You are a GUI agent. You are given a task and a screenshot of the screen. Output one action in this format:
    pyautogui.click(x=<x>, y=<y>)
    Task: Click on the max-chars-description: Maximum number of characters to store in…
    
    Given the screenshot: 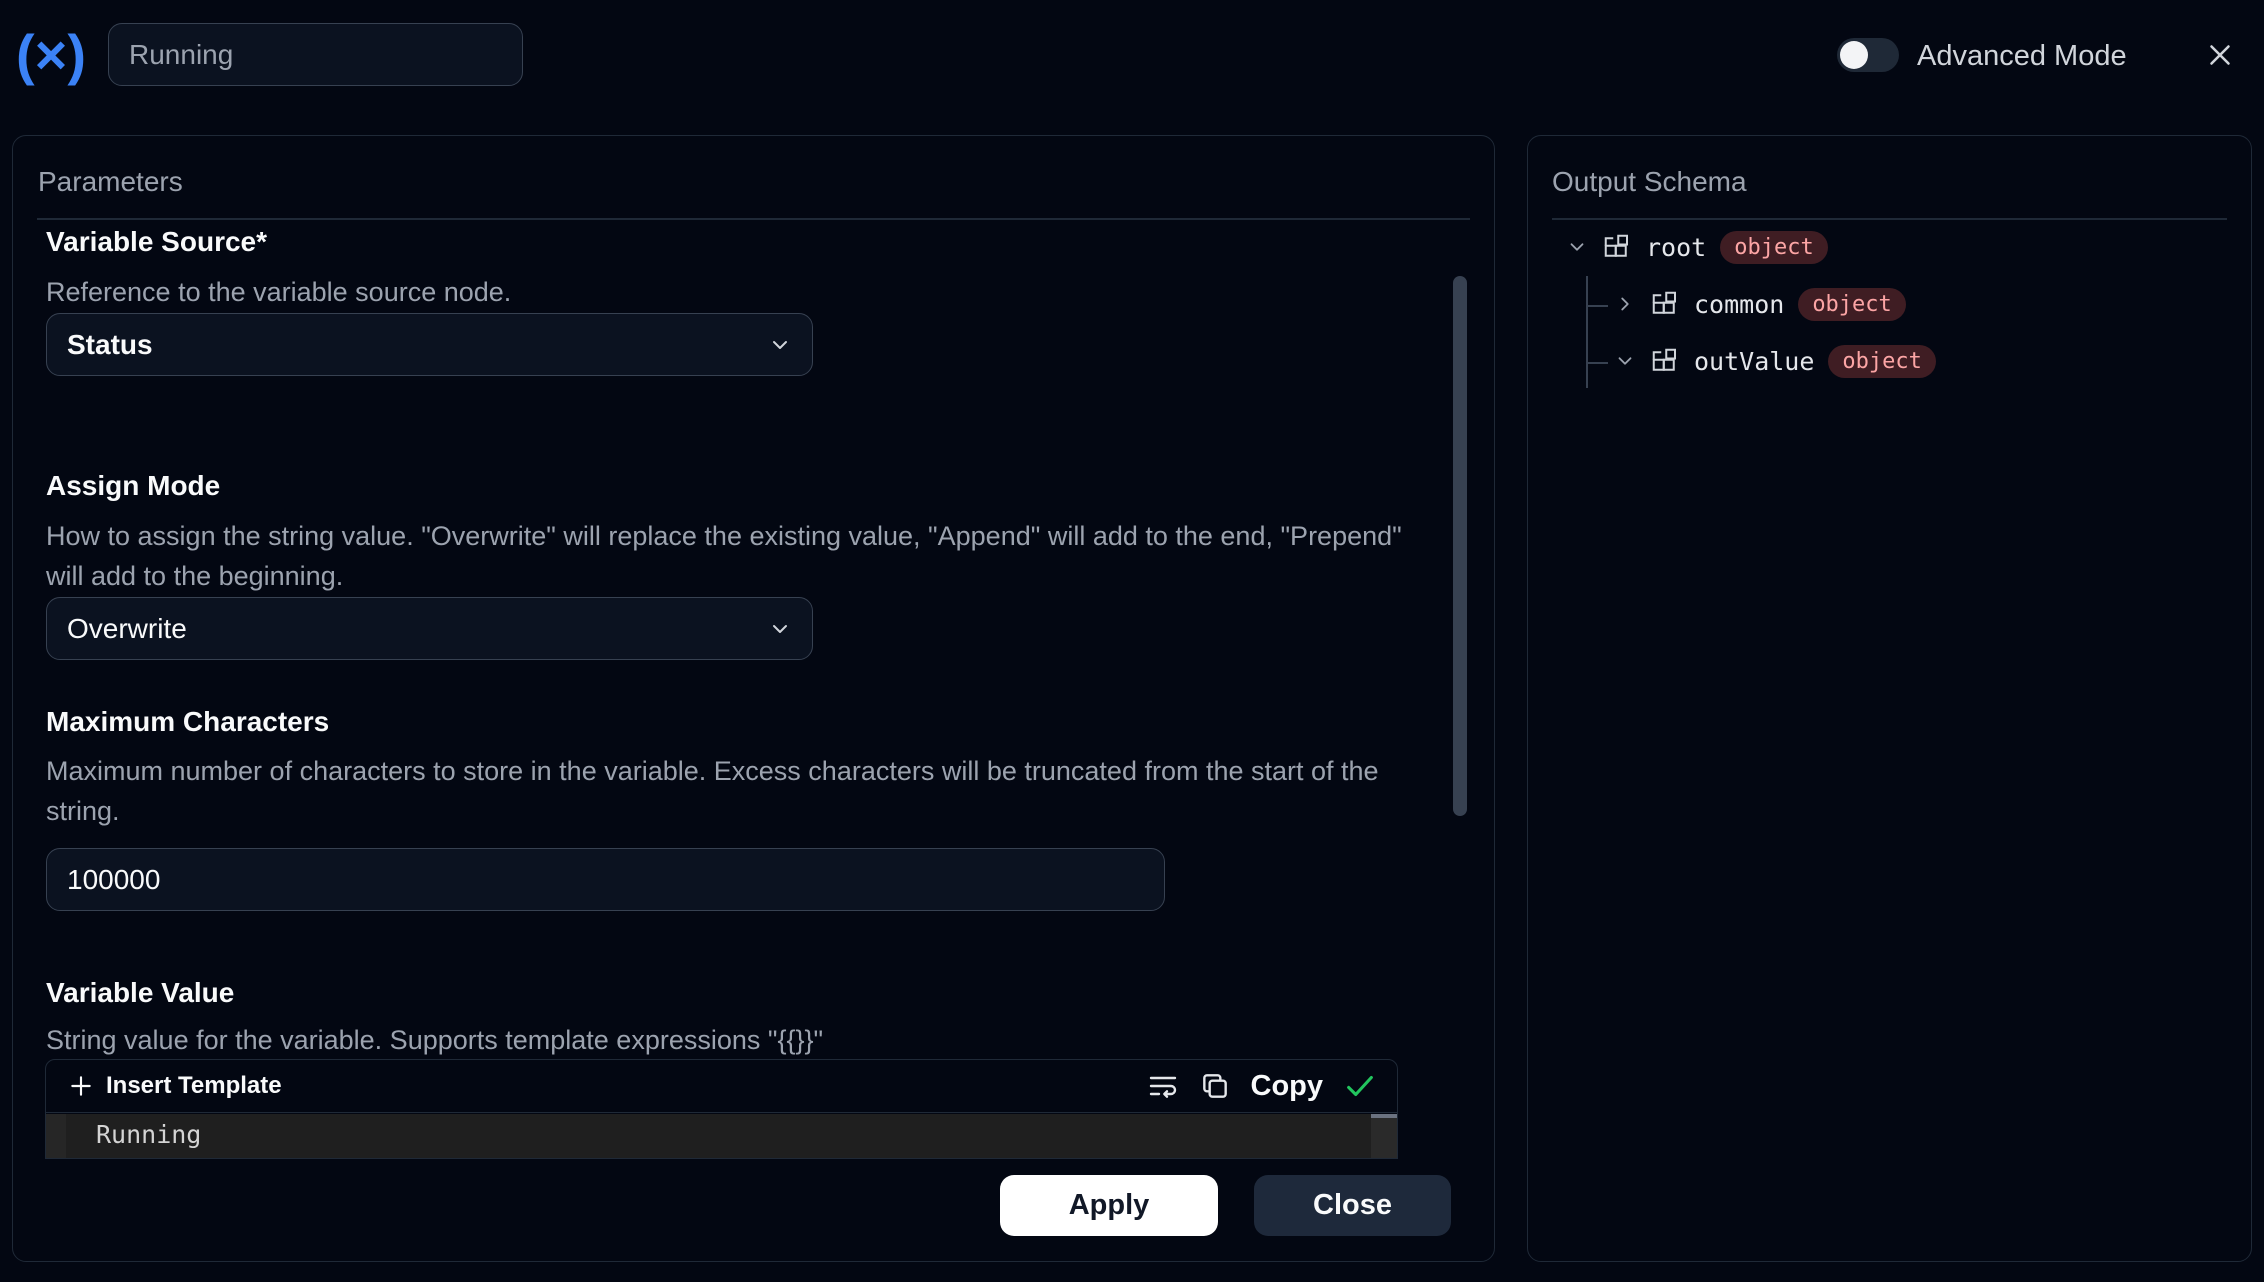 What is the action you would take?
    pyautogui.click(x=712, y=791)
    